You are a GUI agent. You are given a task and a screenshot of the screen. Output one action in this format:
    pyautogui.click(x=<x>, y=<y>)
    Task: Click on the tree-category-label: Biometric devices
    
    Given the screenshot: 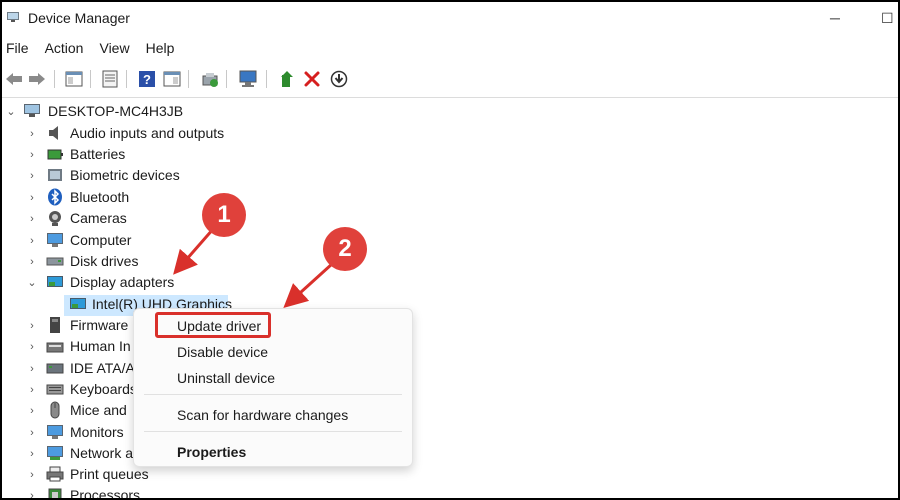 What is the action you would take?
    pyautogui.click(x=125, y=175)
    